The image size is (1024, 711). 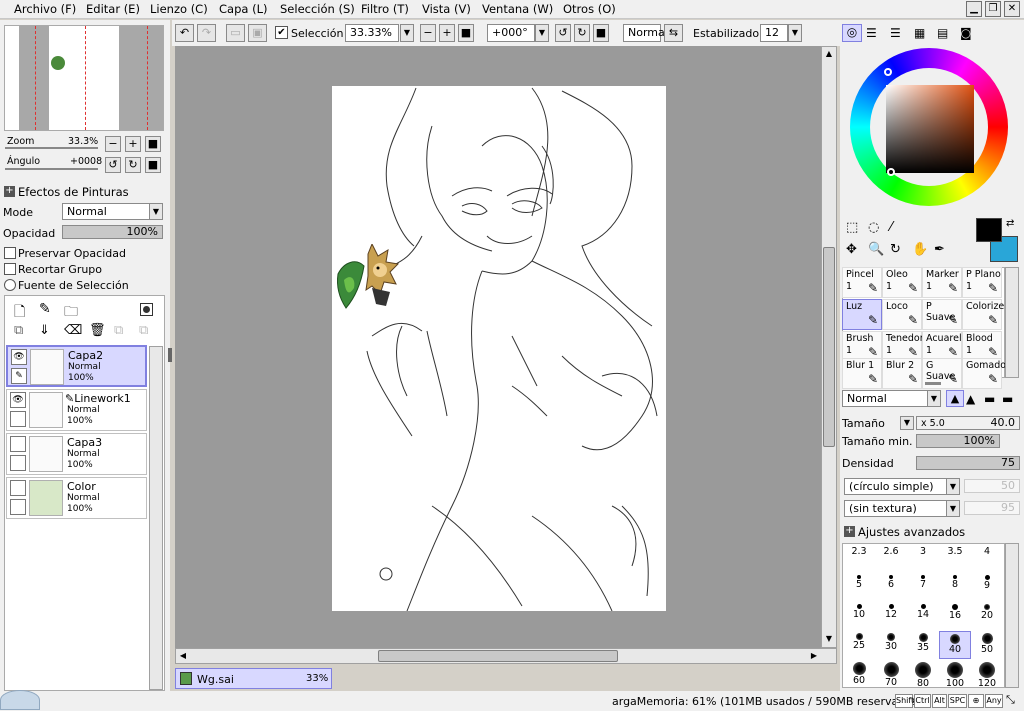 What do you see at coordinates (873, 227) in the screenshot?
I see `lasso-icon: ◌` at bounding box center [873, 227].